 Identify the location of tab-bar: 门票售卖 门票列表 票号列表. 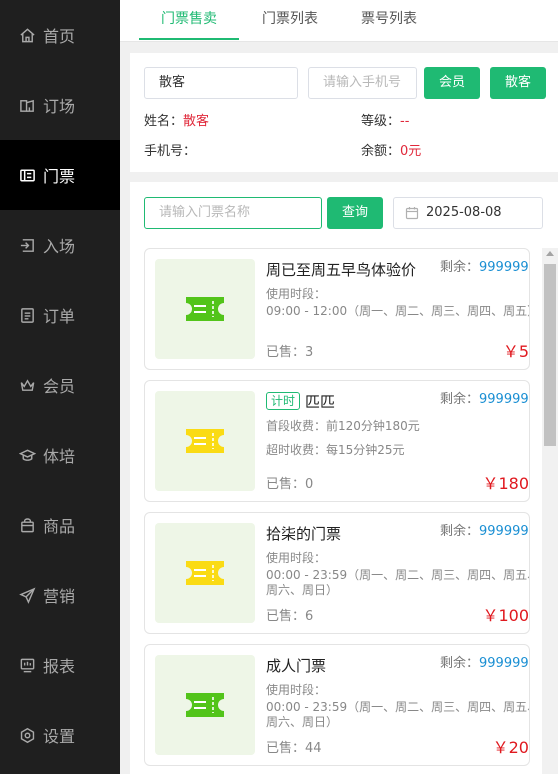
(339, 21).